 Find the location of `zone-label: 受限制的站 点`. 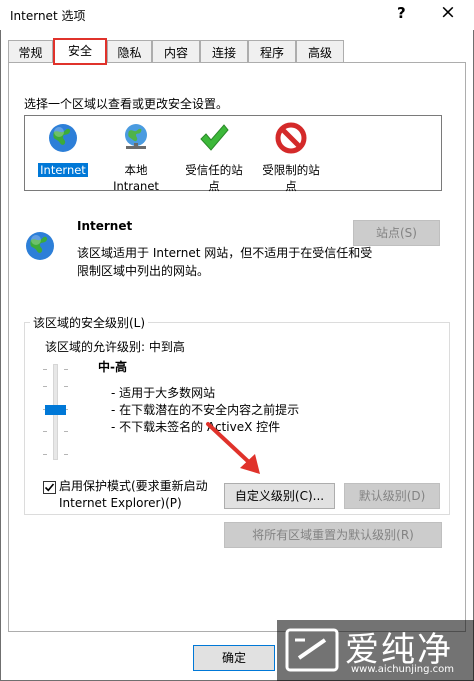

zone-label: 受限制的站 点 is located at coordinates (291, 178).